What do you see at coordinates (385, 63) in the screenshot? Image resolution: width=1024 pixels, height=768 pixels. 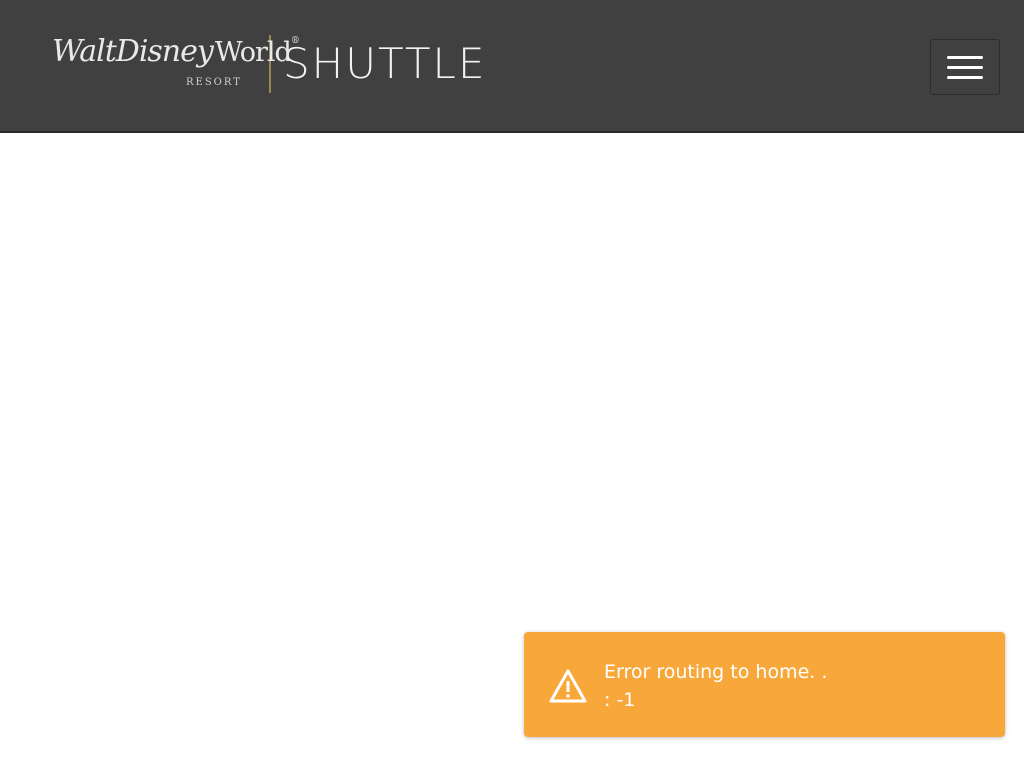 I see `app-name: SHUTTLE` at bounding box center [385, 63].